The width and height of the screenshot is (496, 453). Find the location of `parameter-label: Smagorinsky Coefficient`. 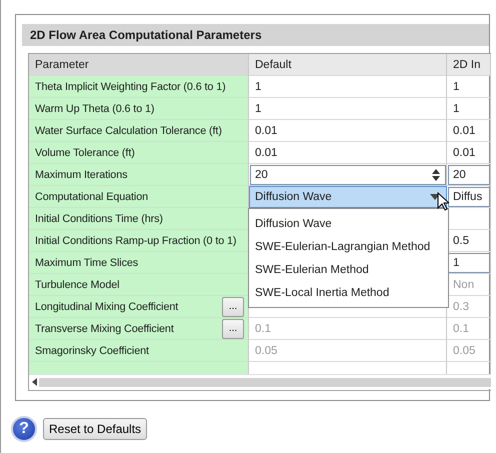

parameter-label: Smagorinsky Coefficient is located at coordinates (92, 350).